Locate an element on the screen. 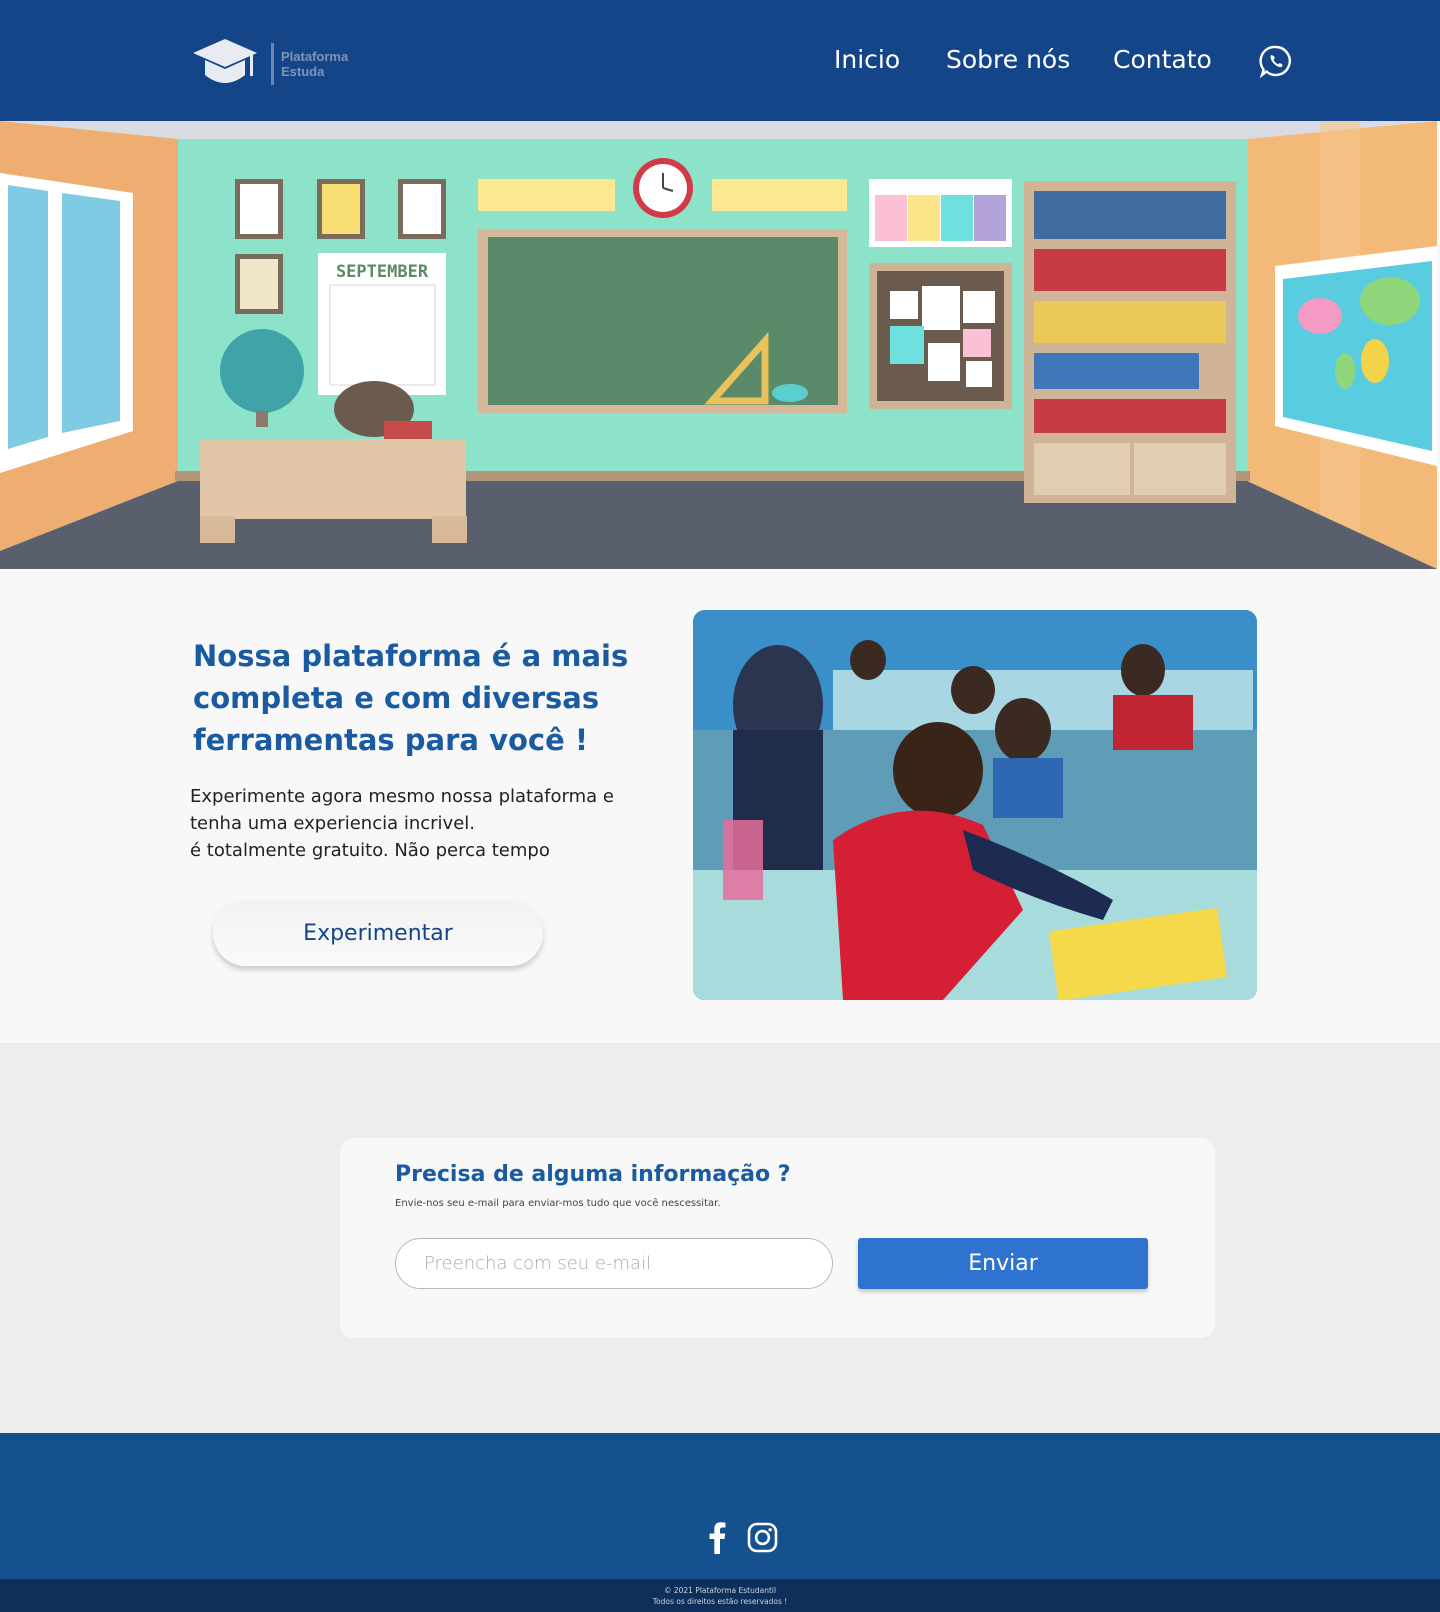 The width and height of the screenshot is (1440, 1612). students-classroom-photo is located at coordinates (975, 805).